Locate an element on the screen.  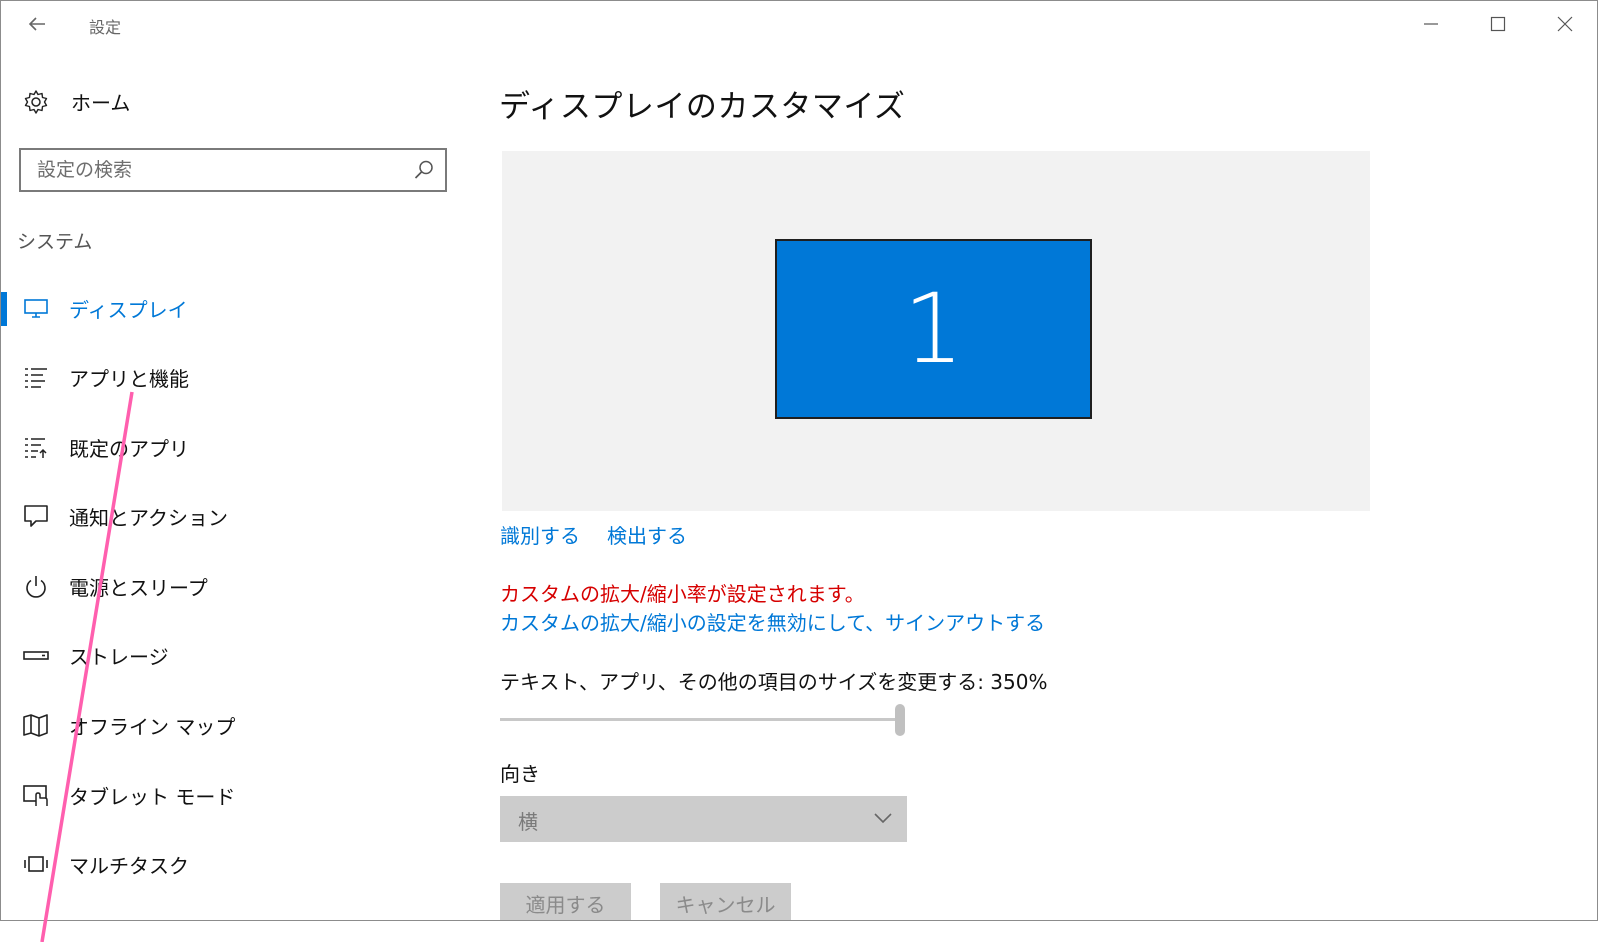
sidebar-item-apps-features: アプリと機能 is located at coordinates (231, 377).